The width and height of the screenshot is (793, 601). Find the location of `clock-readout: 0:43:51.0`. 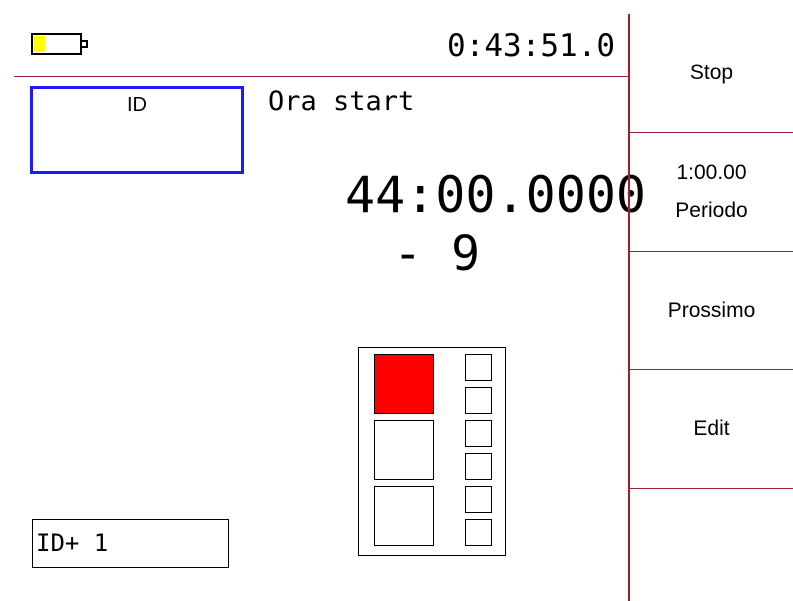

clock-readout: 0:43:51.0 is located at coordinates (531, 46).